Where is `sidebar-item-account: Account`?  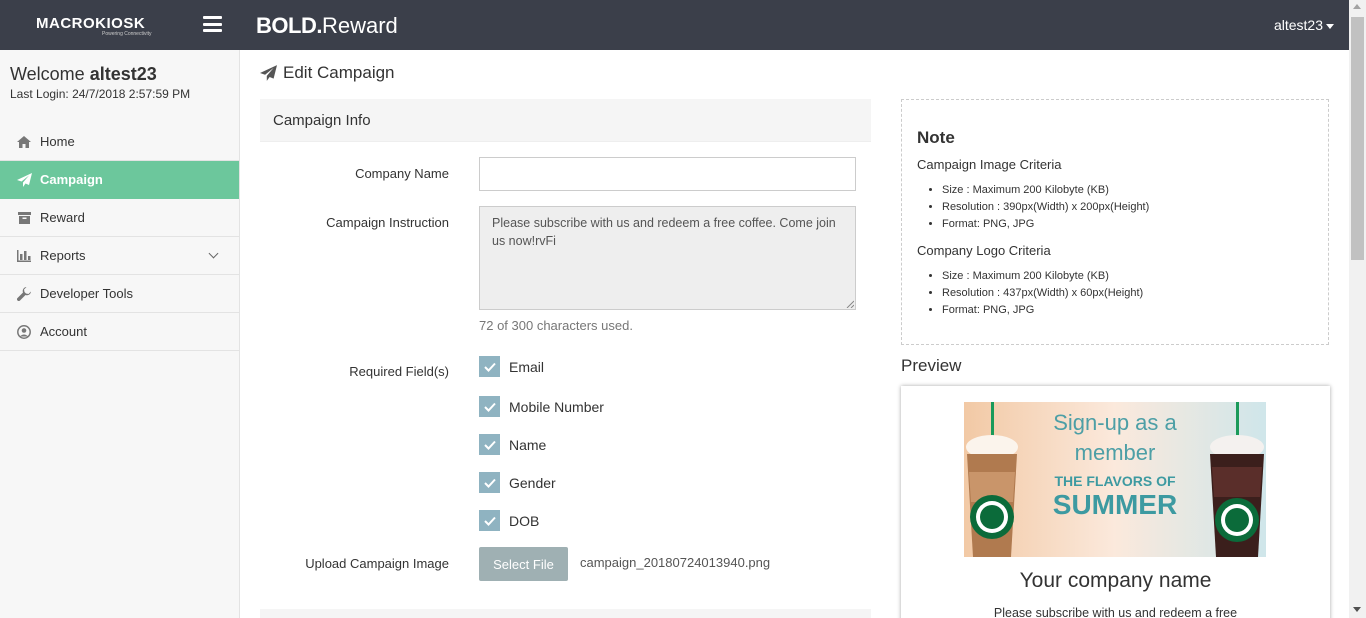 sidebar-item-account: Account is located at coordinates (119, 332).